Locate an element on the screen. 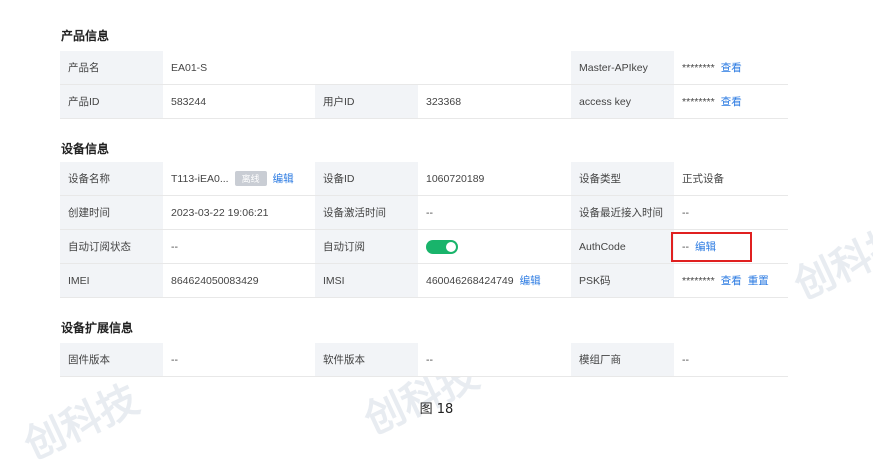 Image resolution: width=873 pixels, height=471 pixels. psk-cell: ******** 查看 重置 is located at coordinates (731, 280).